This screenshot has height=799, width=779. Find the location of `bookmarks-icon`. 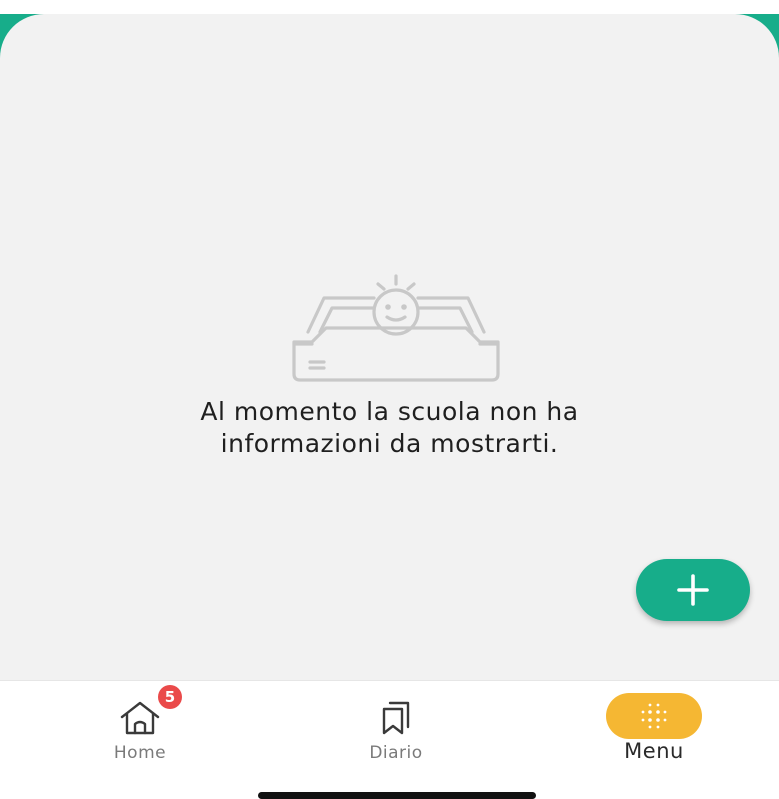

bookmarks-icon is located at coordinates (396, 718).